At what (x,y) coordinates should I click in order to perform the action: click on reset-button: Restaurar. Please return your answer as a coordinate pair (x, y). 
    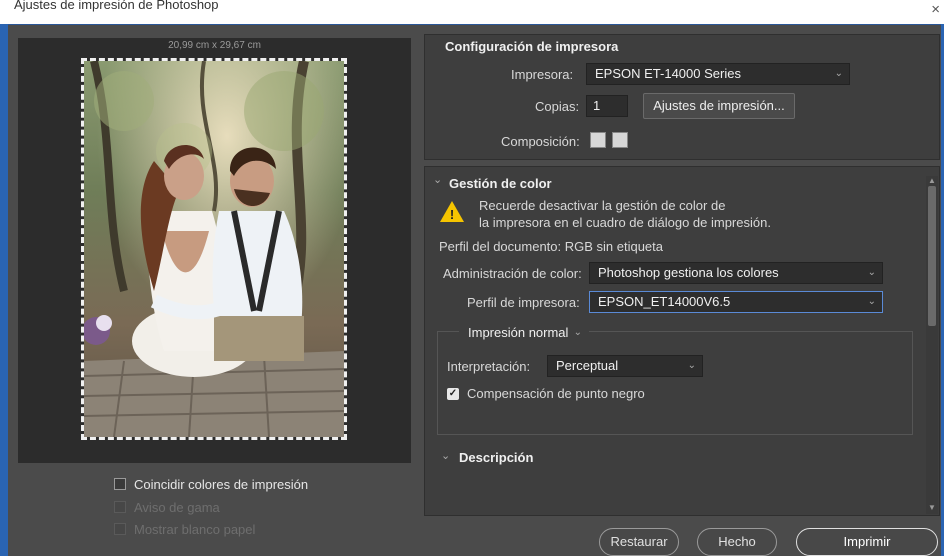
    Looking at the image, I should click on (639, 542).